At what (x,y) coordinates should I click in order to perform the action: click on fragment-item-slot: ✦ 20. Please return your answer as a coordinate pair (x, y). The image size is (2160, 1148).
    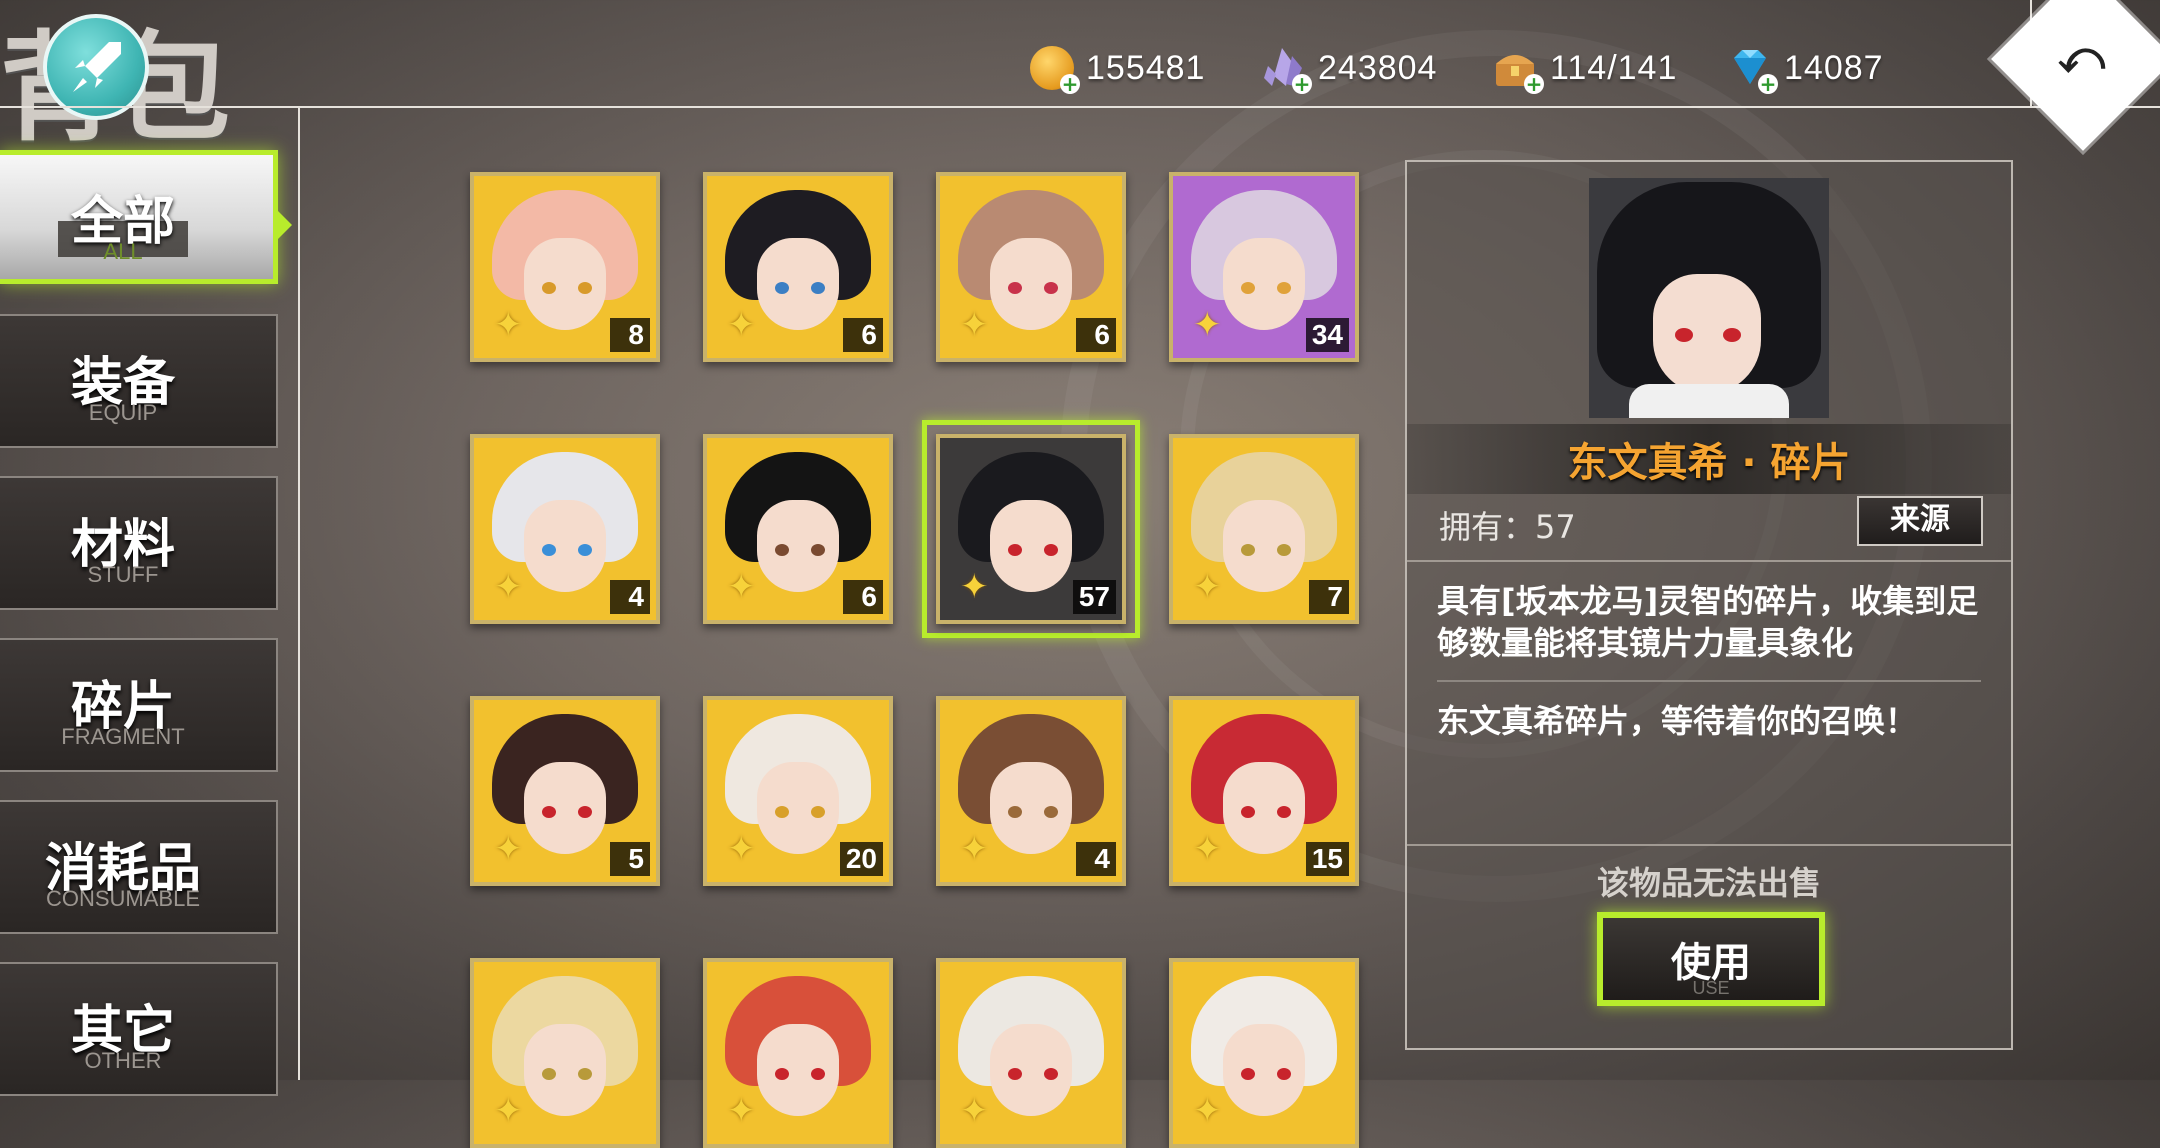
    Looking at the image, I should click on (798, 791).